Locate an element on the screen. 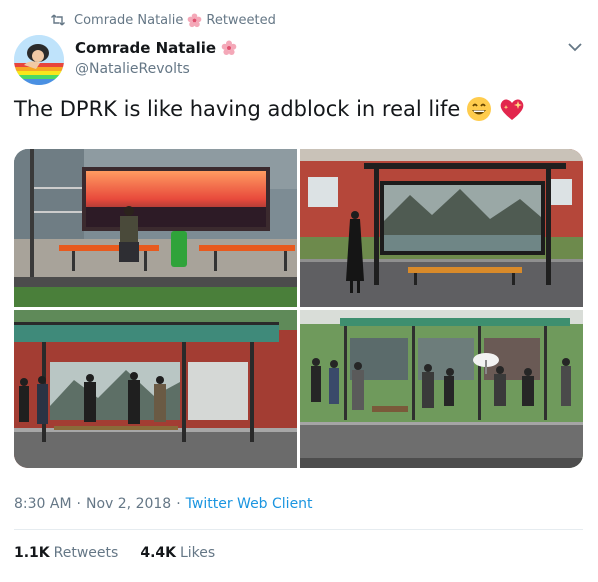  sparkling-heart-emoji-icon is located at coordinates (512, 109).